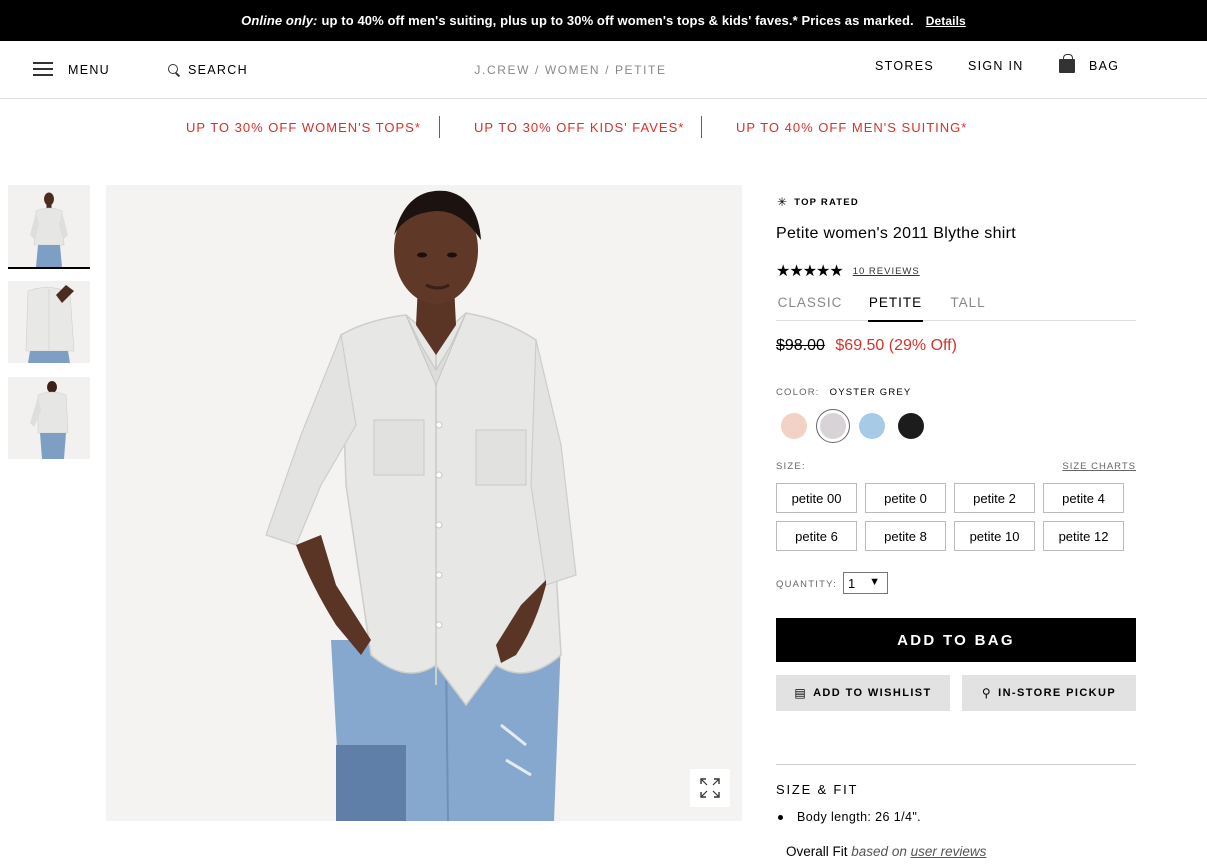 Image resolution: width=1207 pixels, height=868 pixels. I want to click on top-rated-badge: ✳ TOP RATED, so click(818, 202).